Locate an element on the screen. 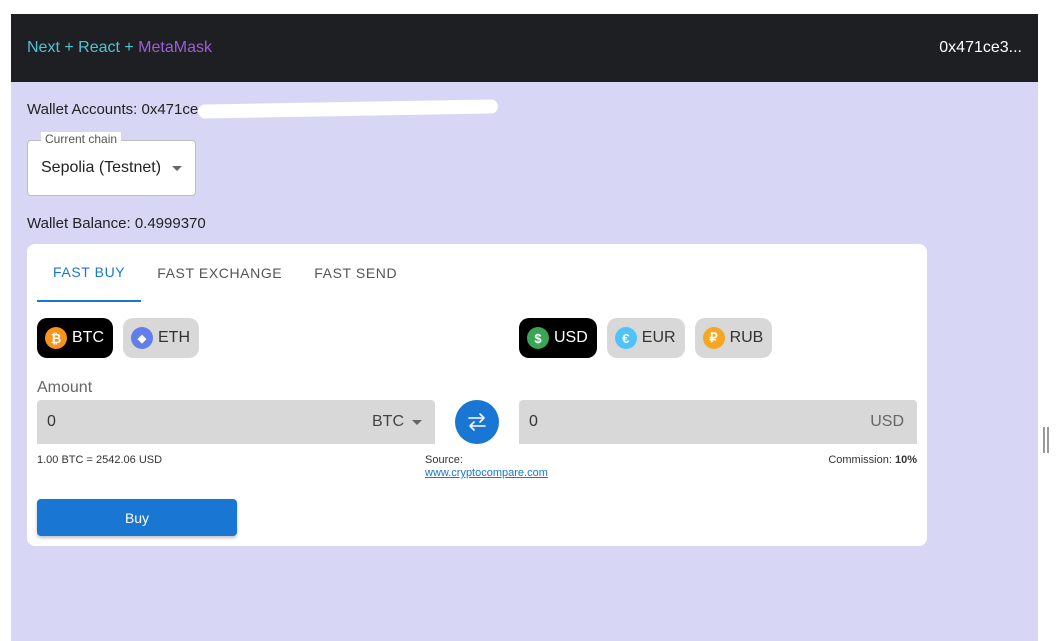 The width and height of the screenshot is (1061, 641). tab-fast-exchange: FAST EXCHANGE is located at coordinates (219, 273).